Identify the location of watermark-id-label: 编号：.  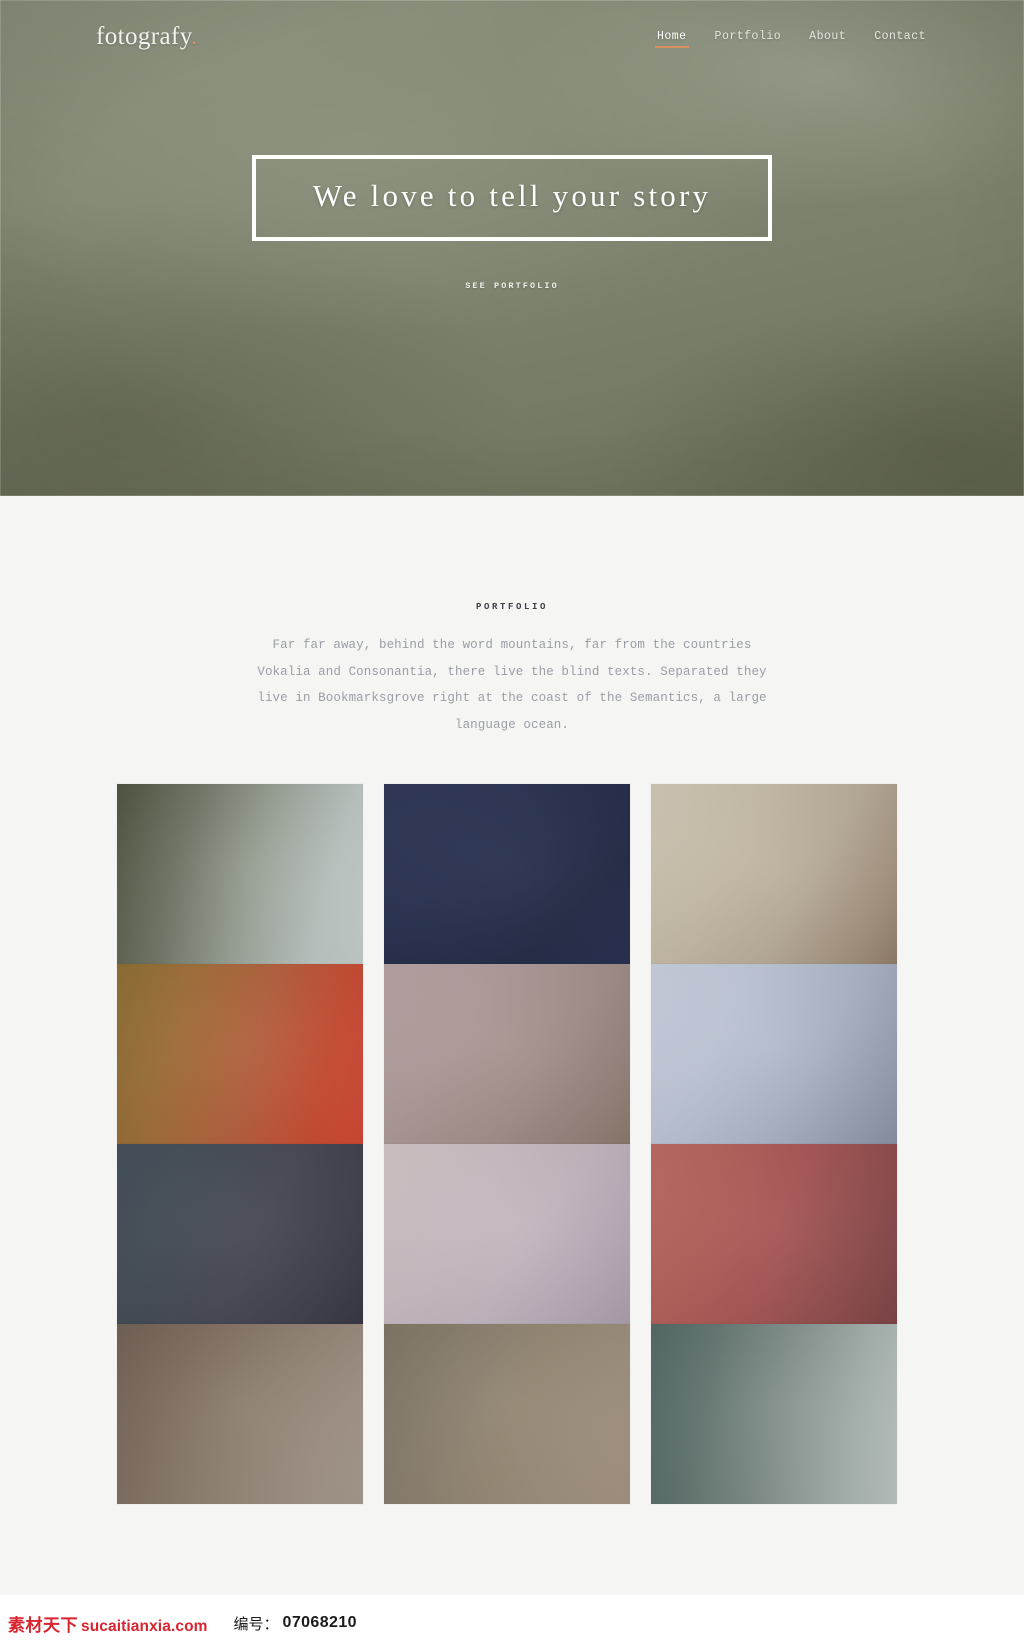
(256, 1623).